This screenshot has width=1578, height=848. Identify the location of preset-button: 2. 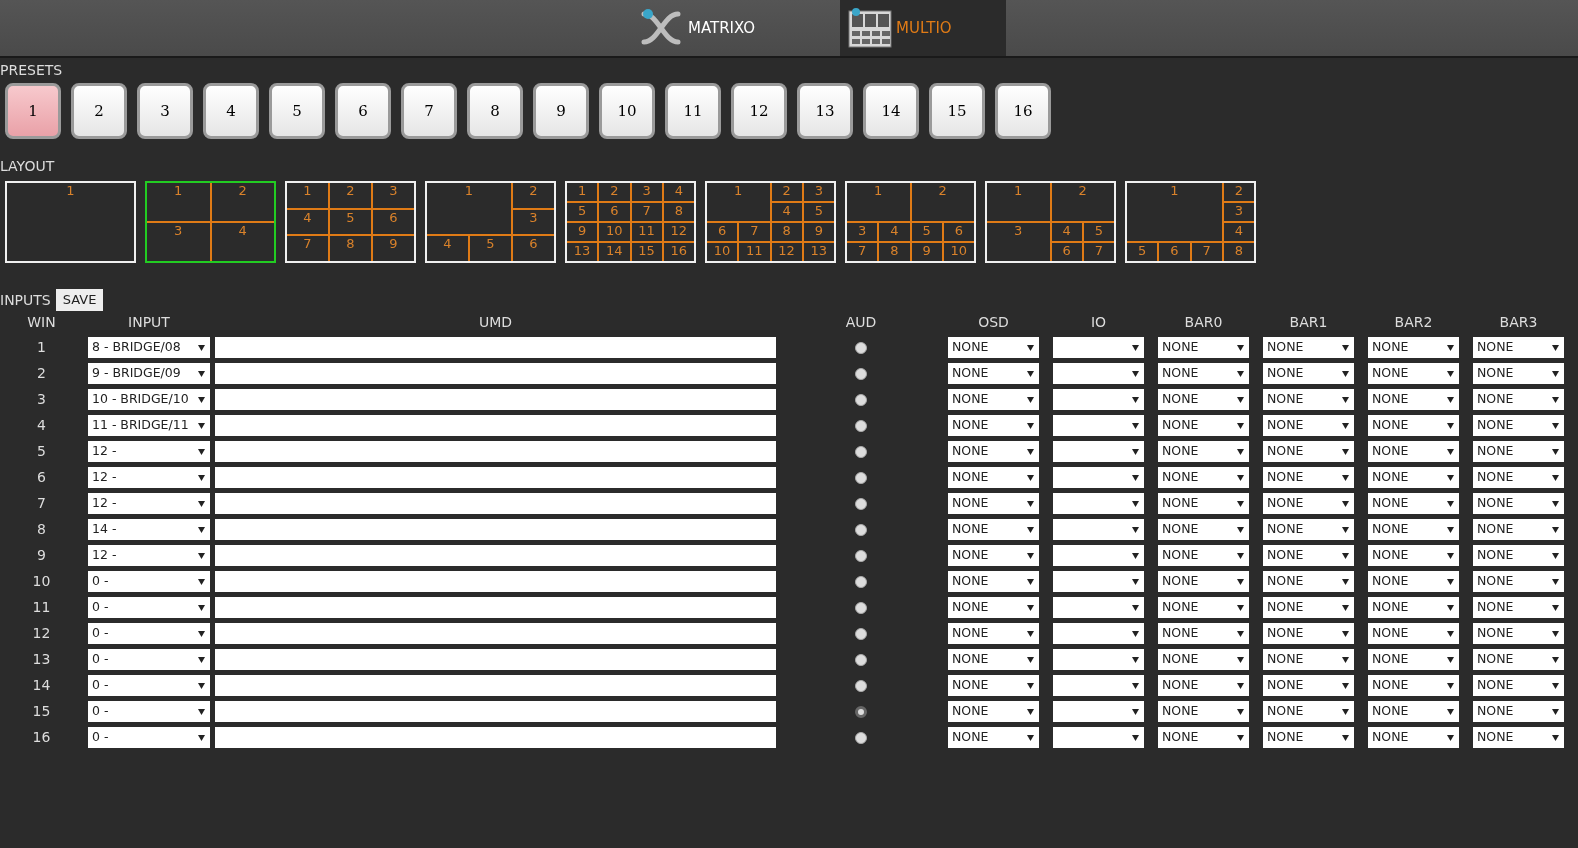
(99, 111).